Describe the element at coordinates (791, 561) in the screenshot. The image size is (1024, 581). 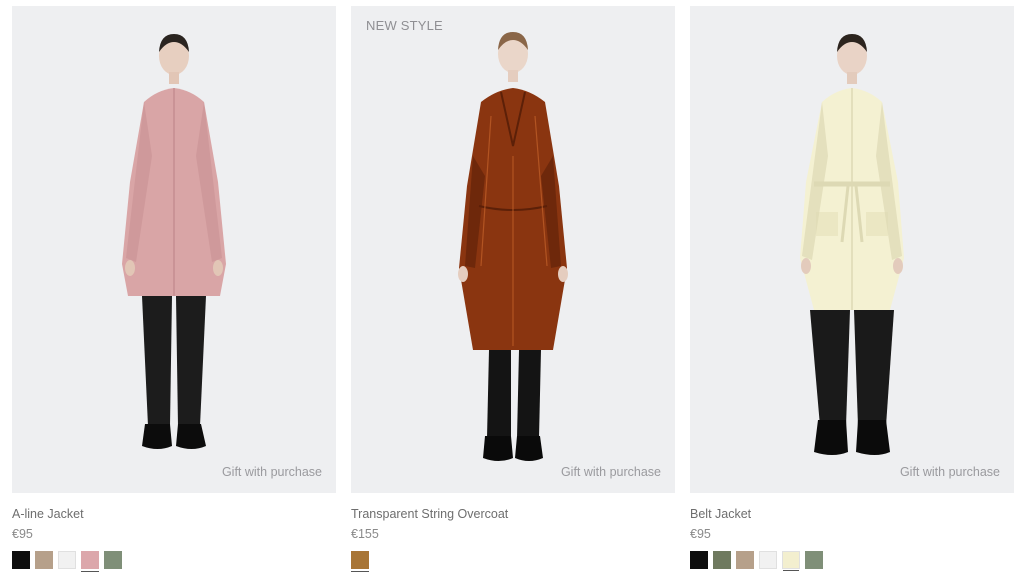
I see `color-swatch-cream` at that location.